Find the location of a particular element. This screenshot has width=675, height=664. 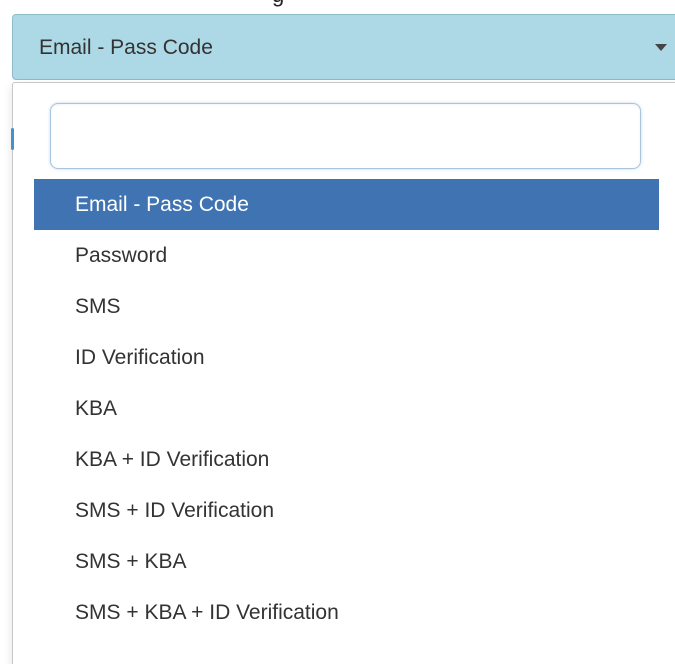

option-kba-id-verification: KBA + ID Verification is located at coordinates (346, 459).